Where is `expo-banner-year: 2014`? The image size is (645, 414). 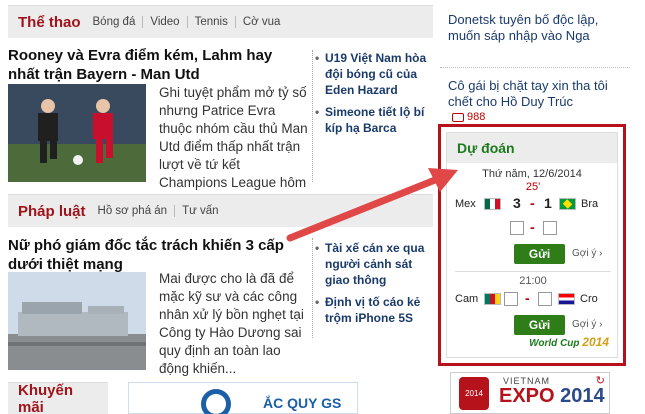
expo-banner-year: 2014 is located at coordinates (582, 396).